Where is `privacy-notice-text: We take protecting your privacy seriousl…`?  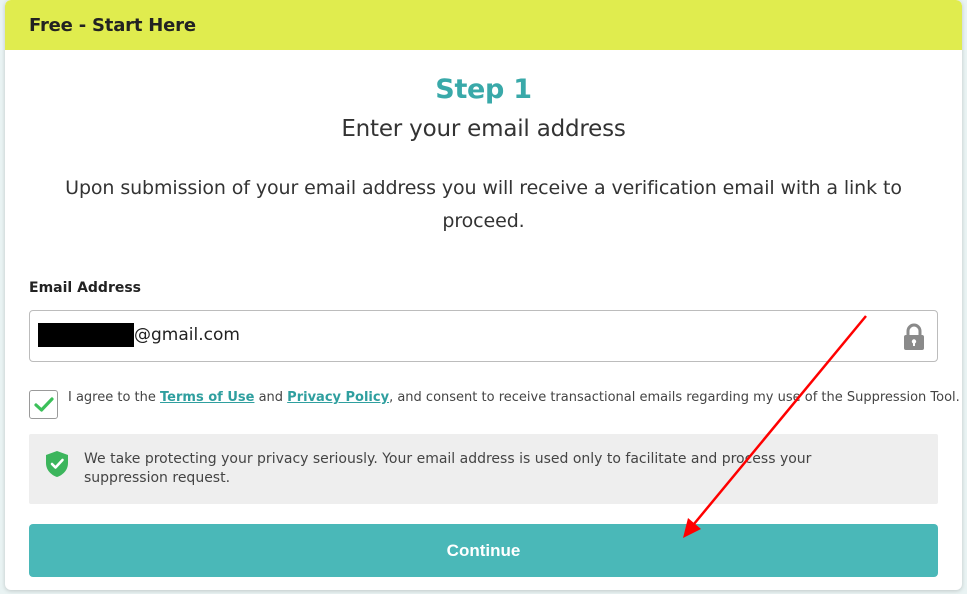
privacy-notice-text: We take protecting your privacy seriousl… is located at coordinates (448, 468).